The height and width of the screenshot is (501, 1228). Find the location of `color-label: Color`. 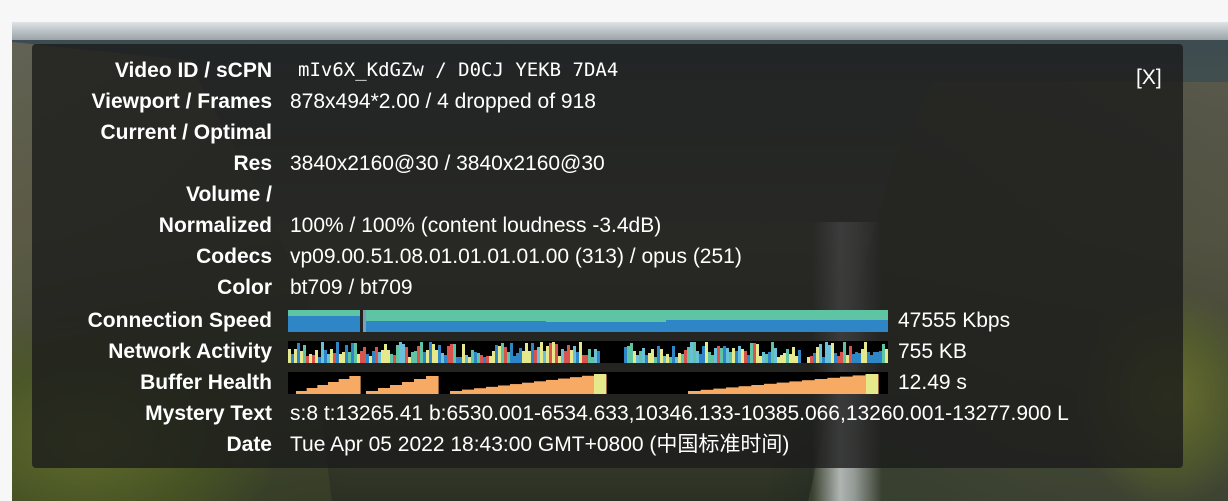

color-label: Color is located at coordinates (244, 287).